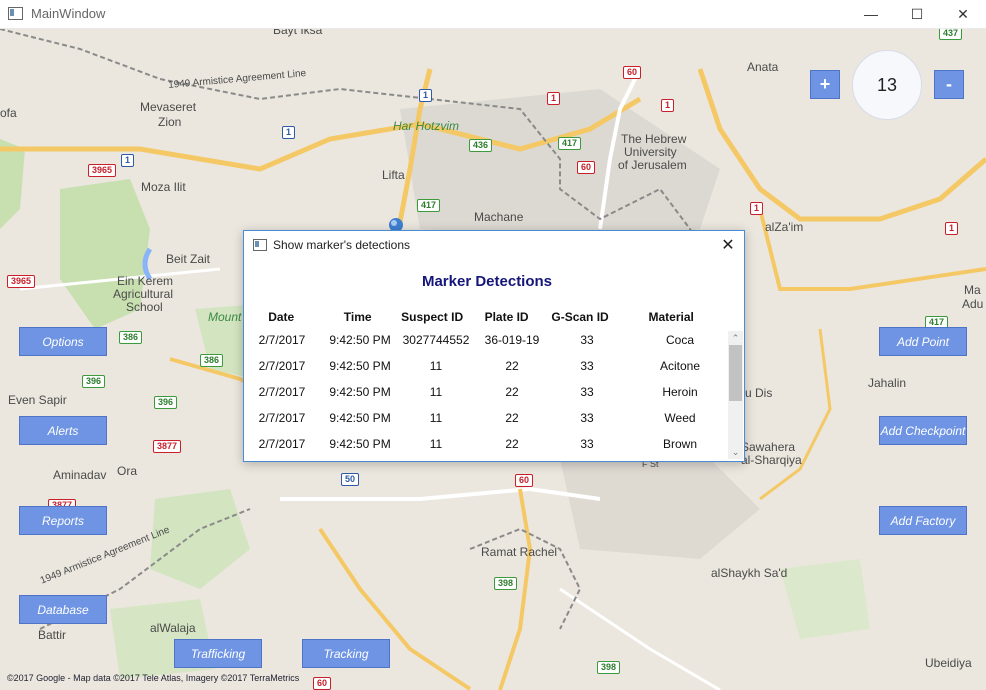 The height and width of the screenshot is (690, 986). I want to click on map-label: al-Sharqiya, so click(771, 460).